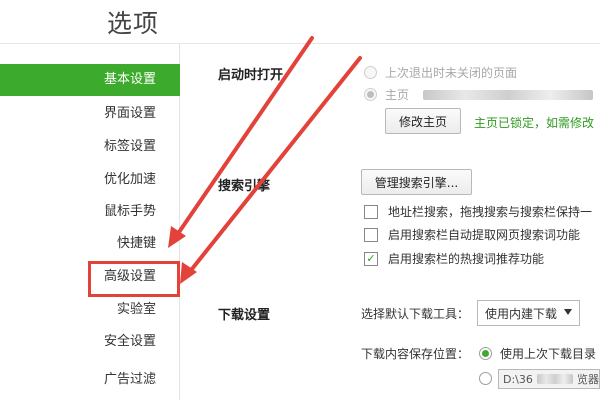 The height and width of the screenshot is (400, 600). Describe the element at coordinates (90, 380) in the screenshot. I see `sidebar-item-ad-filter: 广告过滤` at that location.